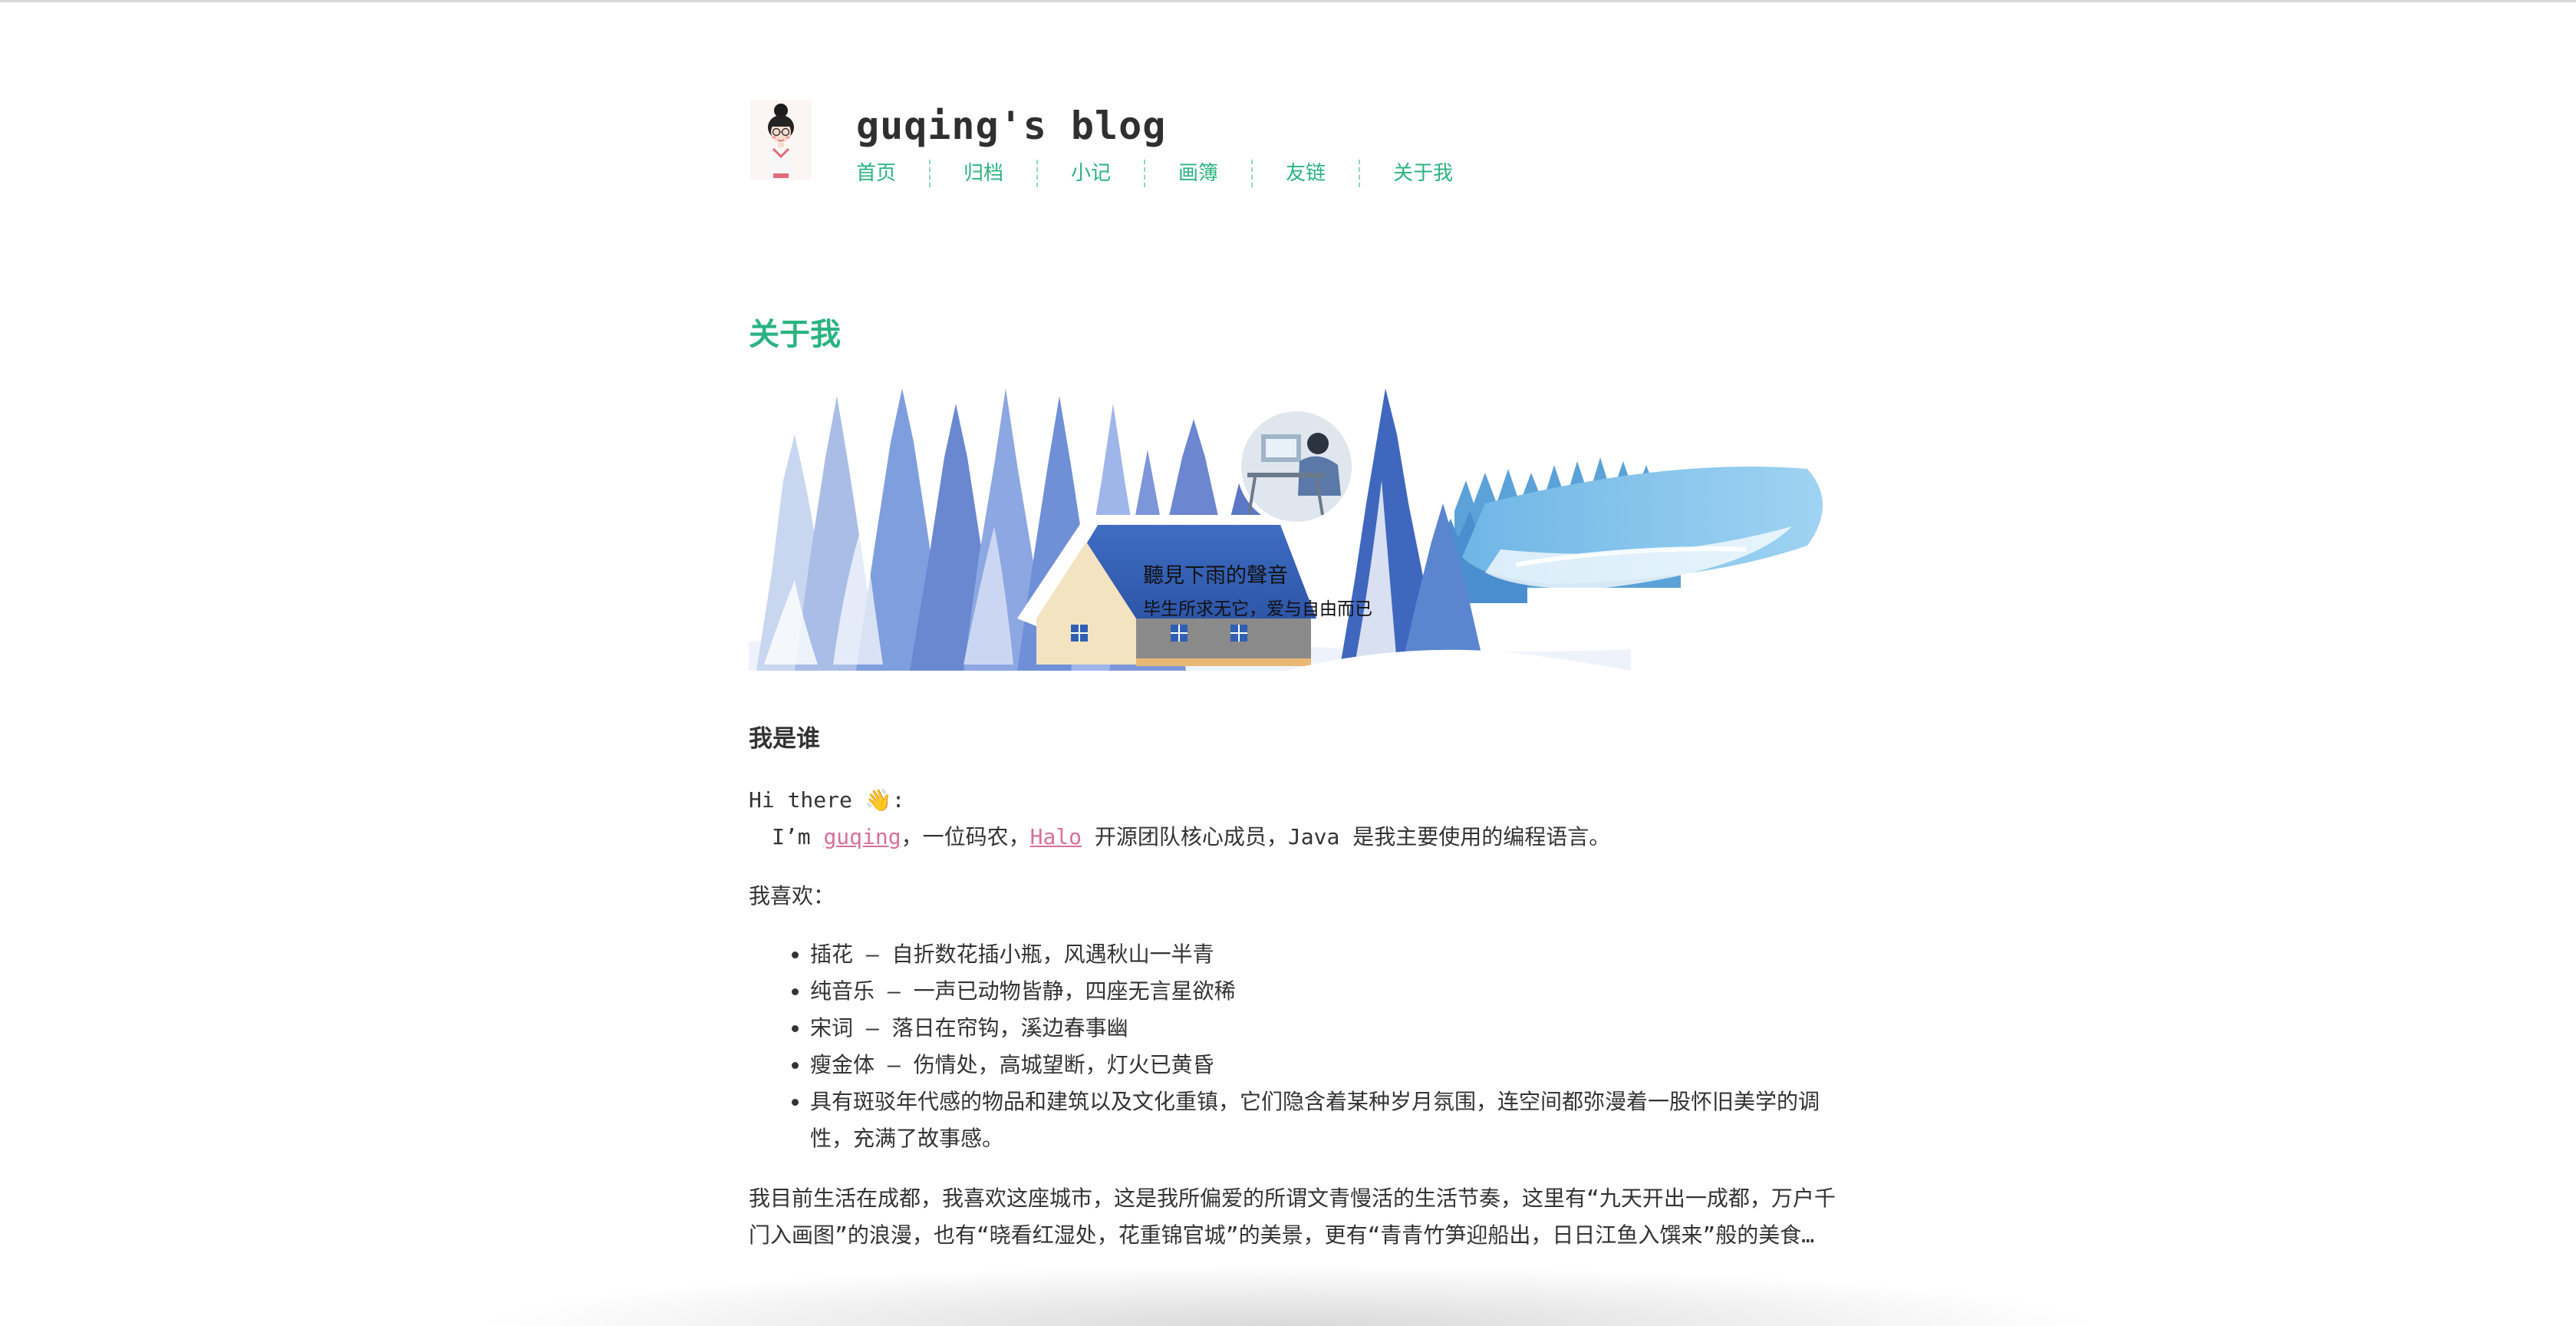 The image size is (2576, 1326). Describe the element at coordinates (1257, 609) in the screenshot. I see `banner-subtitle: 毕生所求无它，爱与自由而已` at that location.